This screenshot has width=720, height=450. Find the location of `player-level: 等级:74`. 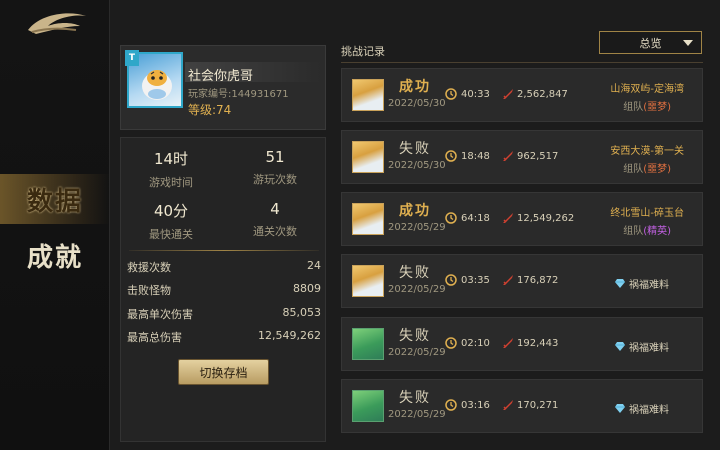

player-level: 等级:74 is located at coordinates (210, 110).